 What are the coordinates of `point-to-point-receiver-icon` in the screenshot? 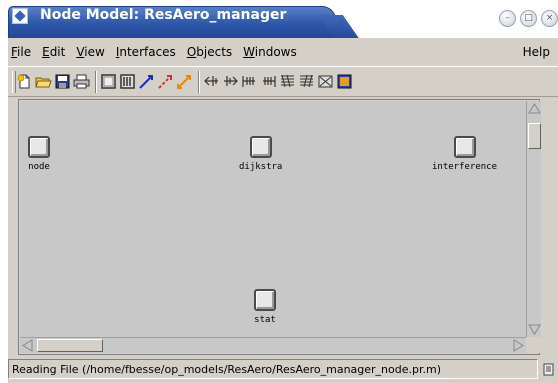 It's located at (231, 81).